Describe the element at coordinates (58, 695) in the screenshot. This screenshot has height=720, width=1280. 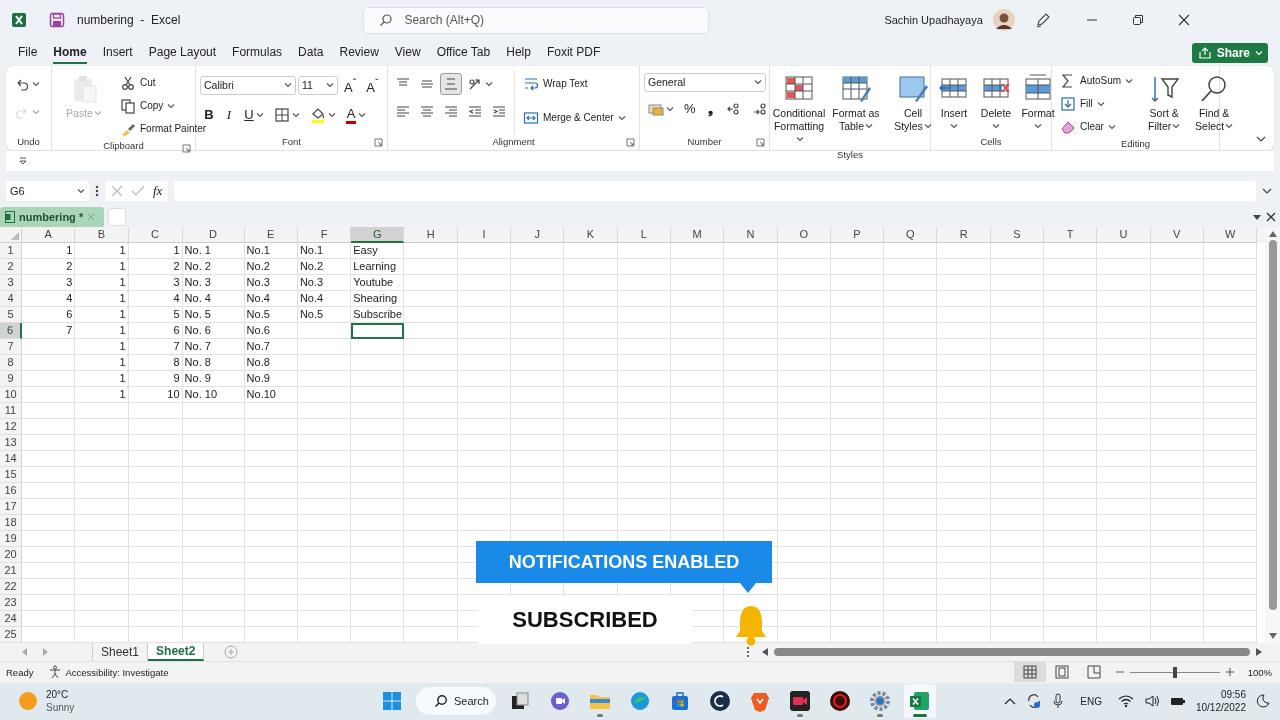
I see `temperature: 20°C` at that location.